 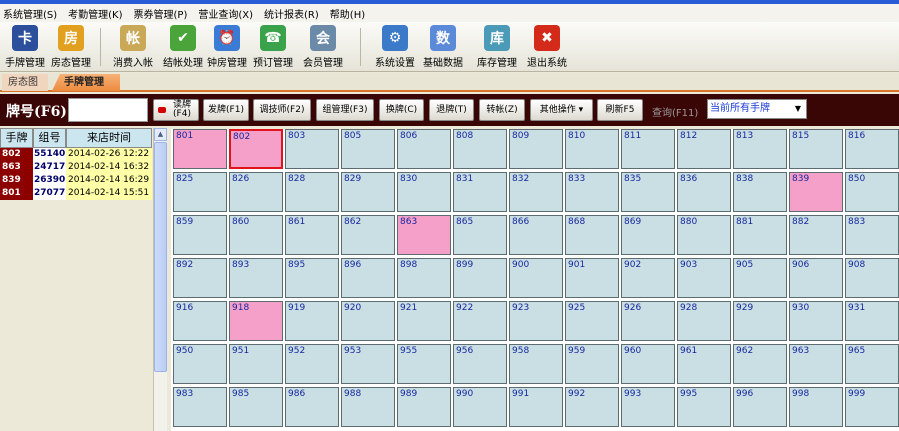 What do you see at coordinates (312, 278) in the screenshot?
I see `card-tile: 895` at bounding box center [312, 278].